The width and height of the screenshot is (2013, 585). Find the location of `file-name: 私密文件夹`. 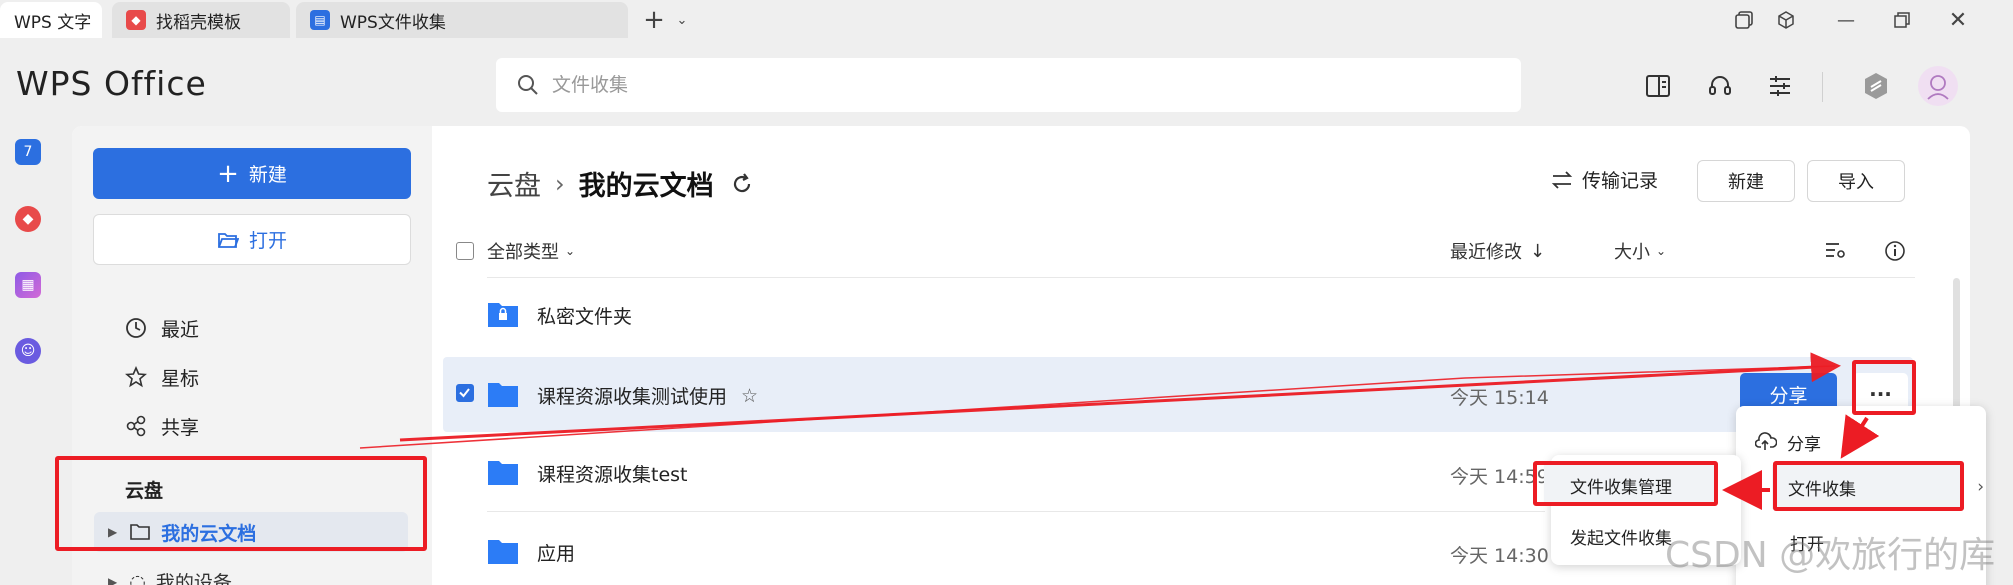

file-name: 私密文件夹 is located at coordinates (584, 315).